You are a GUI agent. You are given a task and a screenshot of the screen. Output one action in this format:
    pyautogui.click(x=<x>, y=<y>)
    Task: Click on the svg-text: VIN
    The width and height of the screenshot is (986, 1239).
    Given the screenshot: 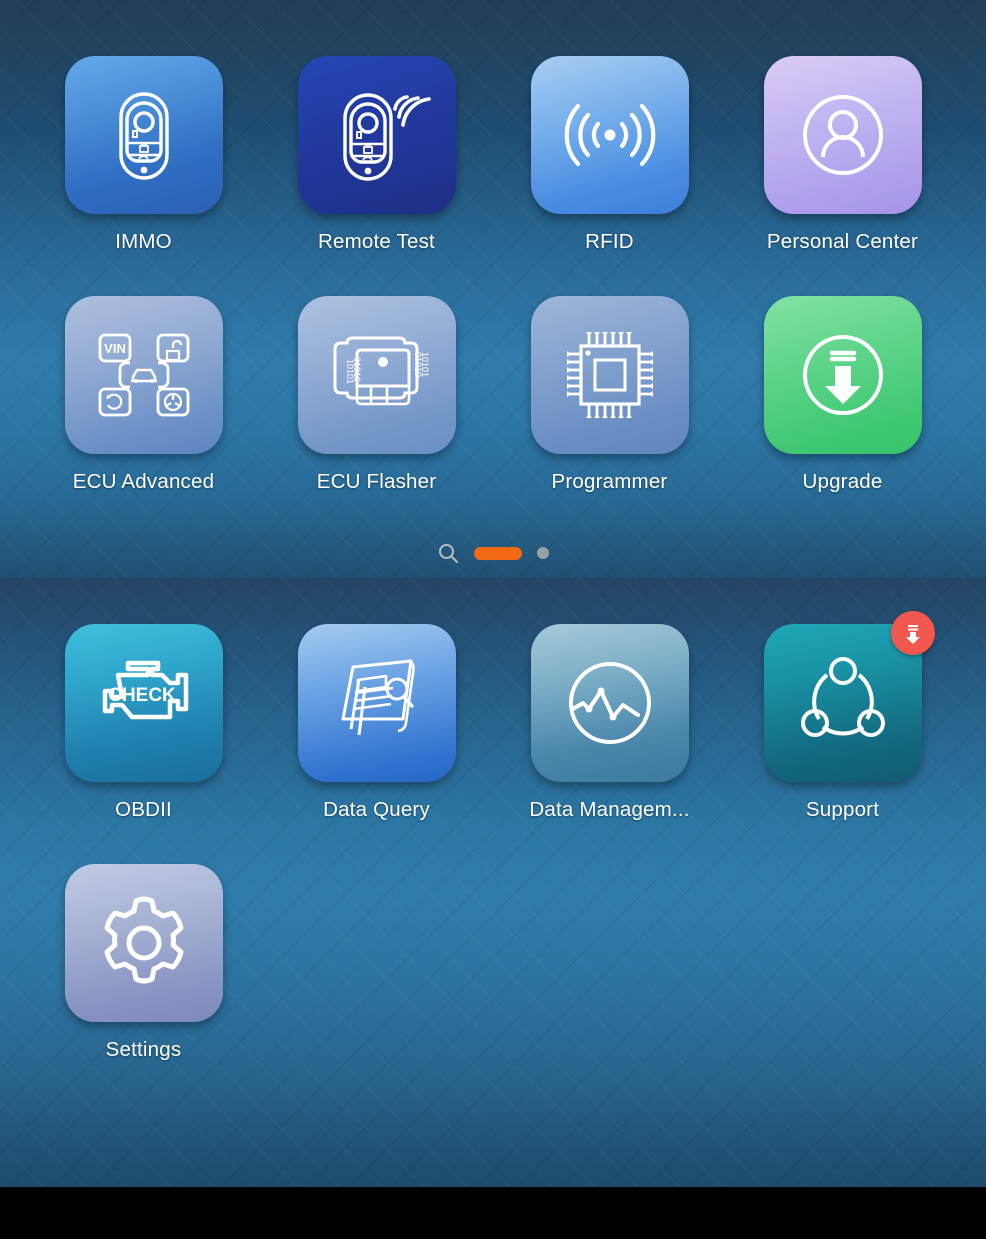 What is the action you would take?
    pyautogui.click(x=115, y=348)
    